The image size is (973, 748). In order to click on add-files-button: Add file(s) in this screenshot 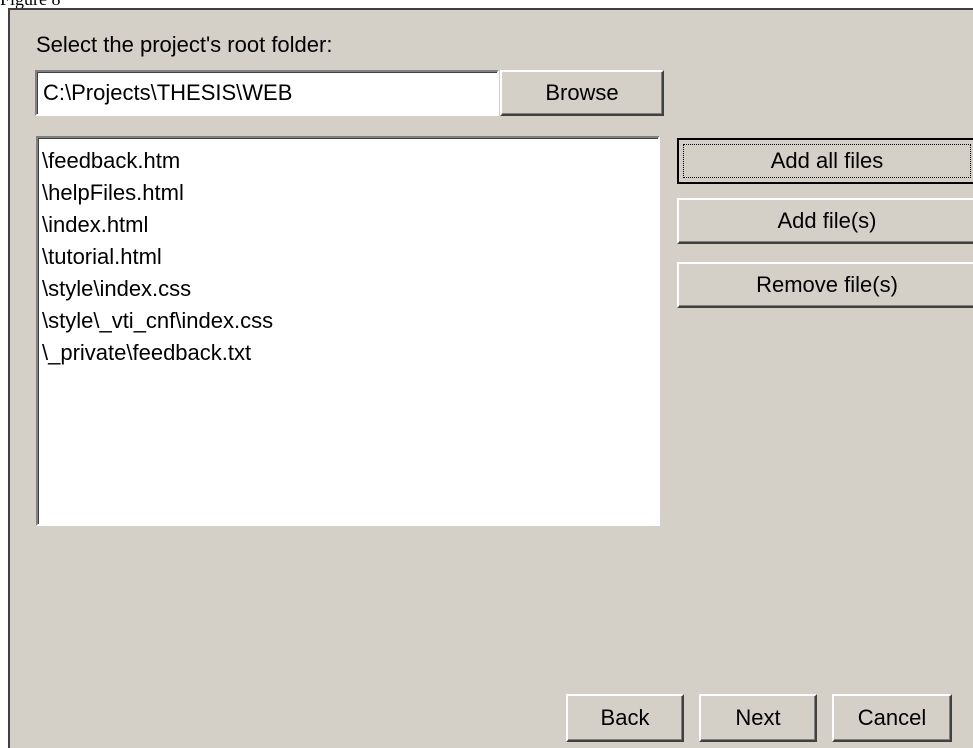, I will do `click(825, 221)`.